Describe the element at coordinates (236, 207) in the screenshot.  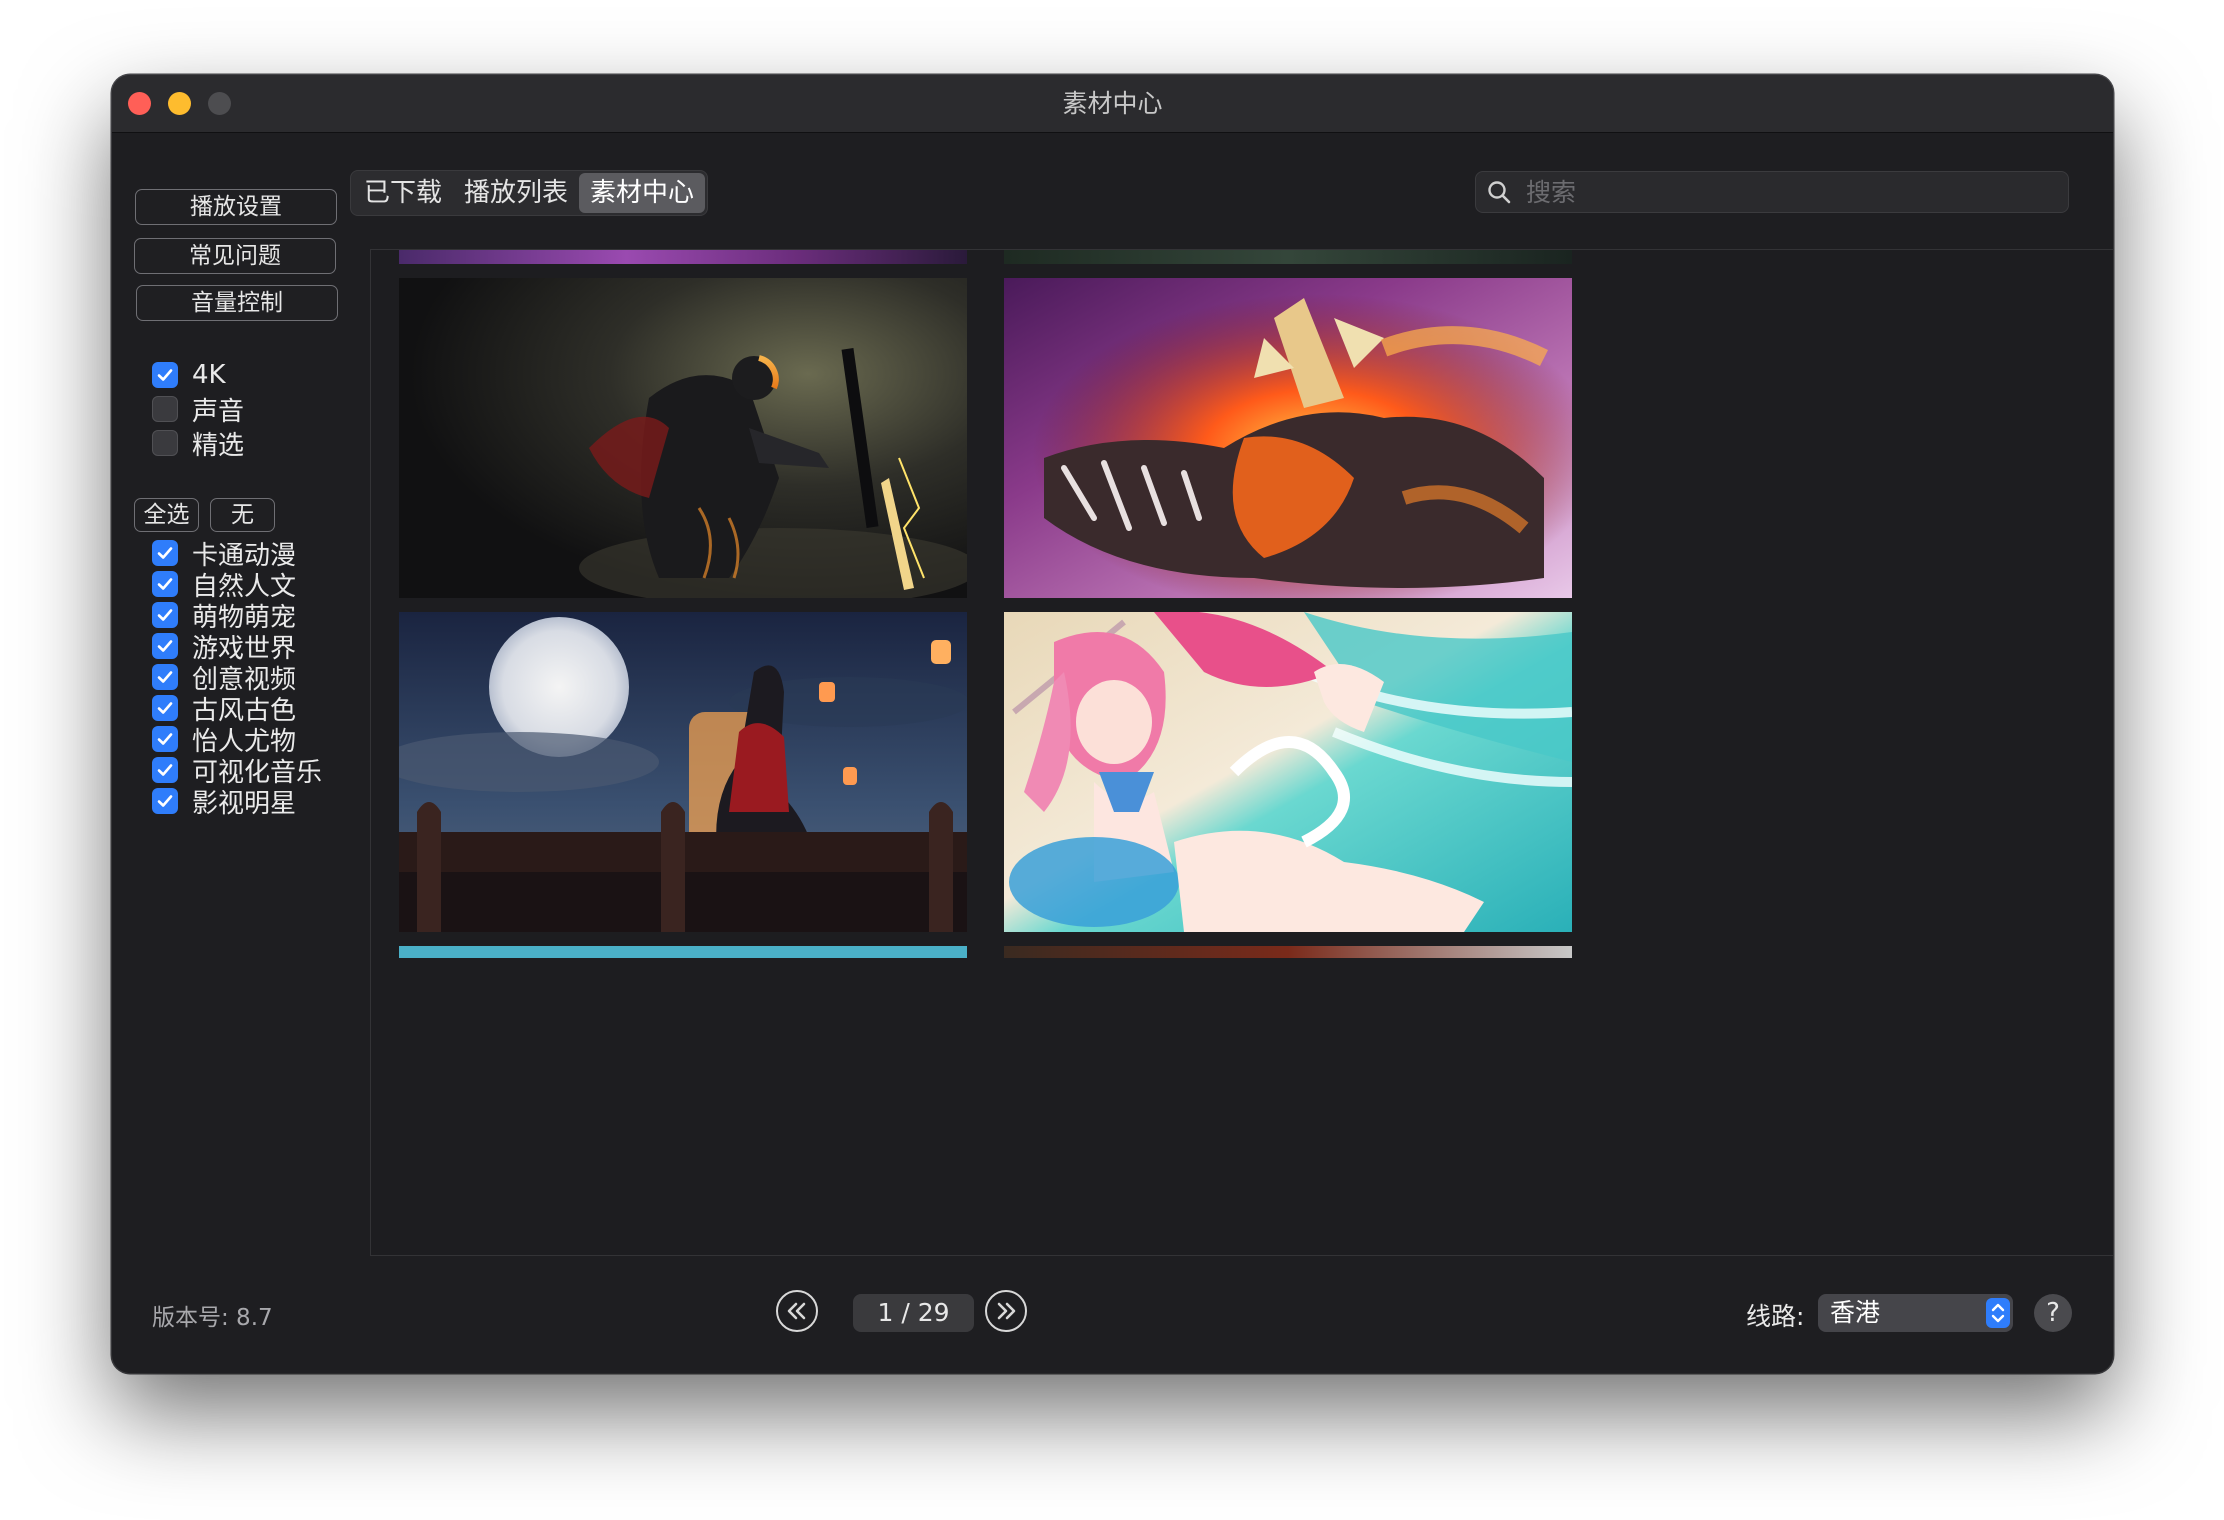
I see `playback-settings-button: 播放设置` at that location.